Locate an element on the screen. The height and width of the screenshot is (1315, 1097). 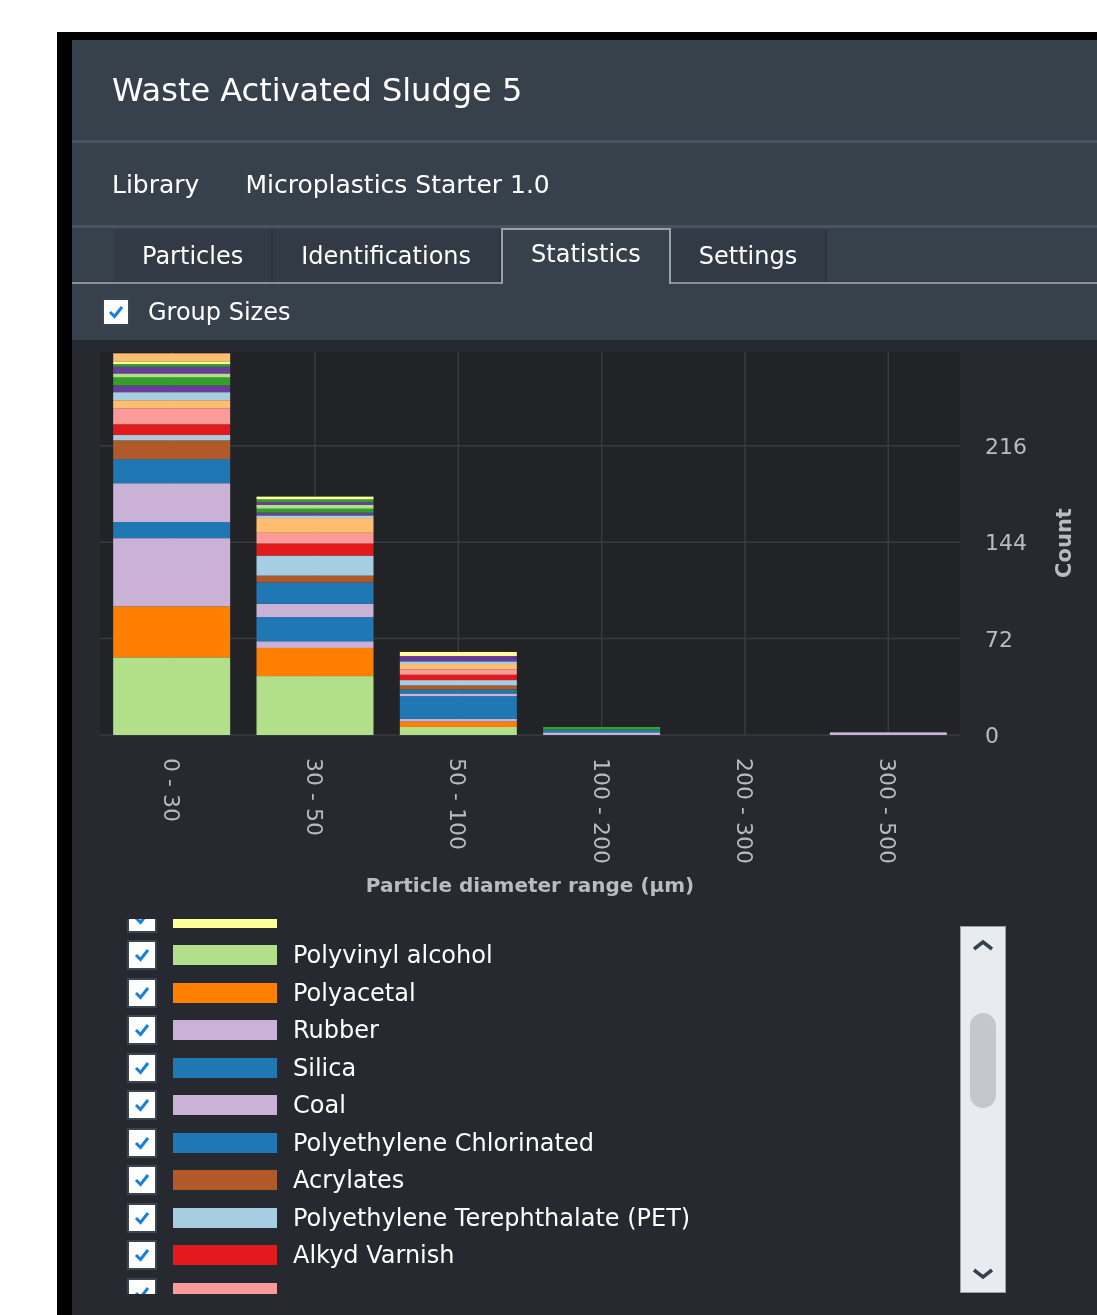
y-tick-label: 144 is located at coordinates (1006, 543).